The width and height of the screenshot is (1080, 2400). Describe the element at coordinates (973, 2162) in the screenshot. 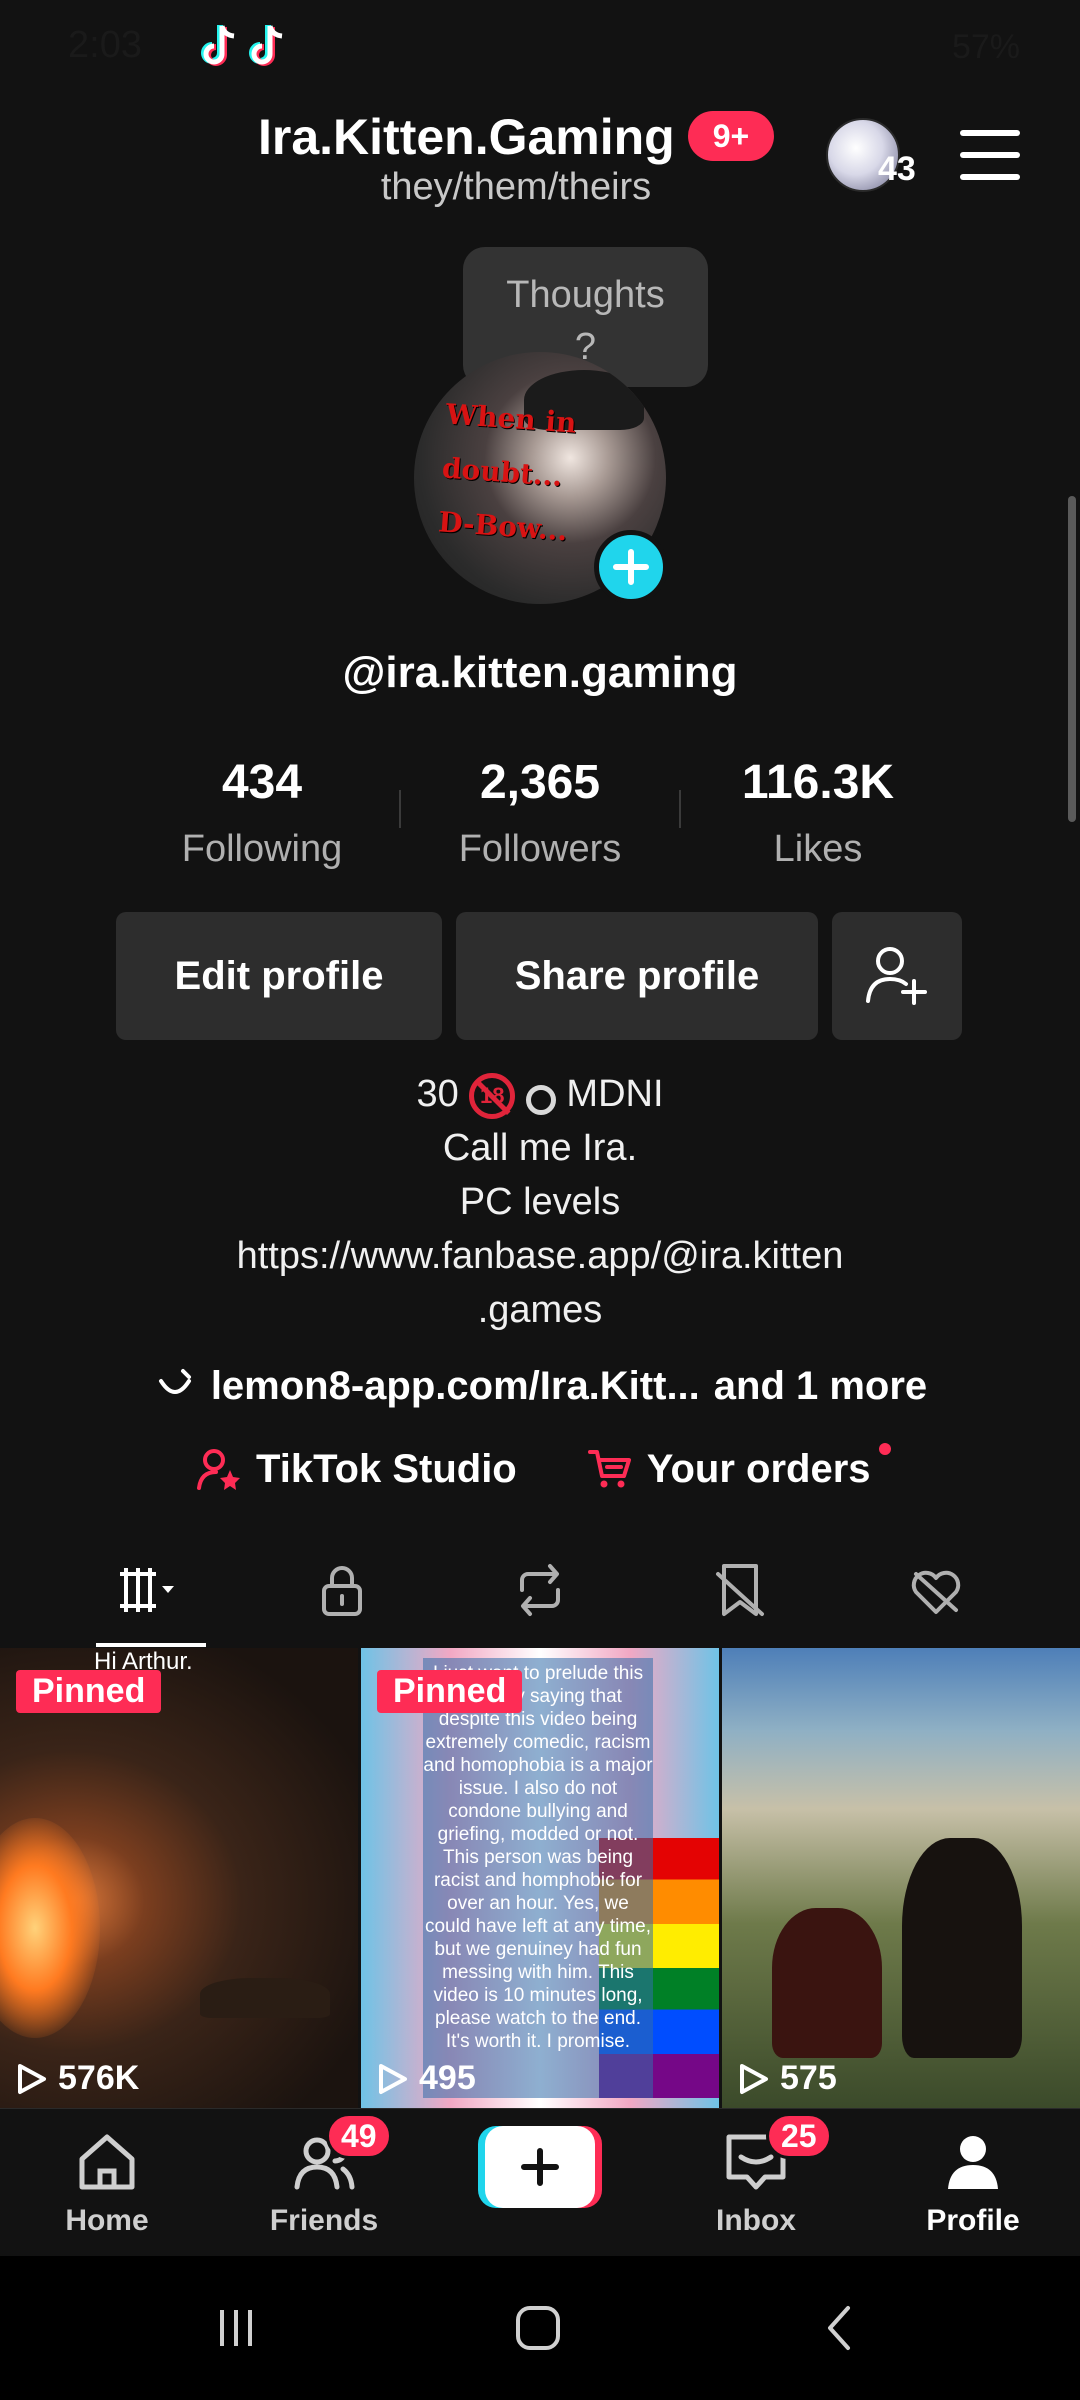

I see `profile-icon` at that location.